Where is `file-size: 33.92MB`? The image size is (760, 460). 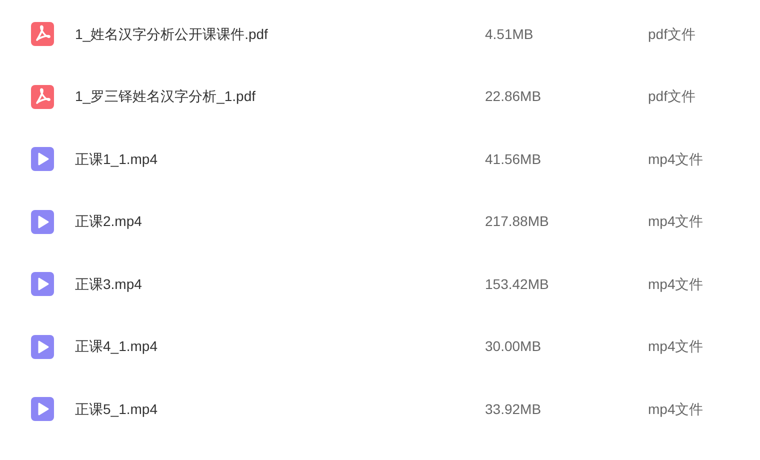
file-size: 33.92MB is located at coordinates (513, 409).